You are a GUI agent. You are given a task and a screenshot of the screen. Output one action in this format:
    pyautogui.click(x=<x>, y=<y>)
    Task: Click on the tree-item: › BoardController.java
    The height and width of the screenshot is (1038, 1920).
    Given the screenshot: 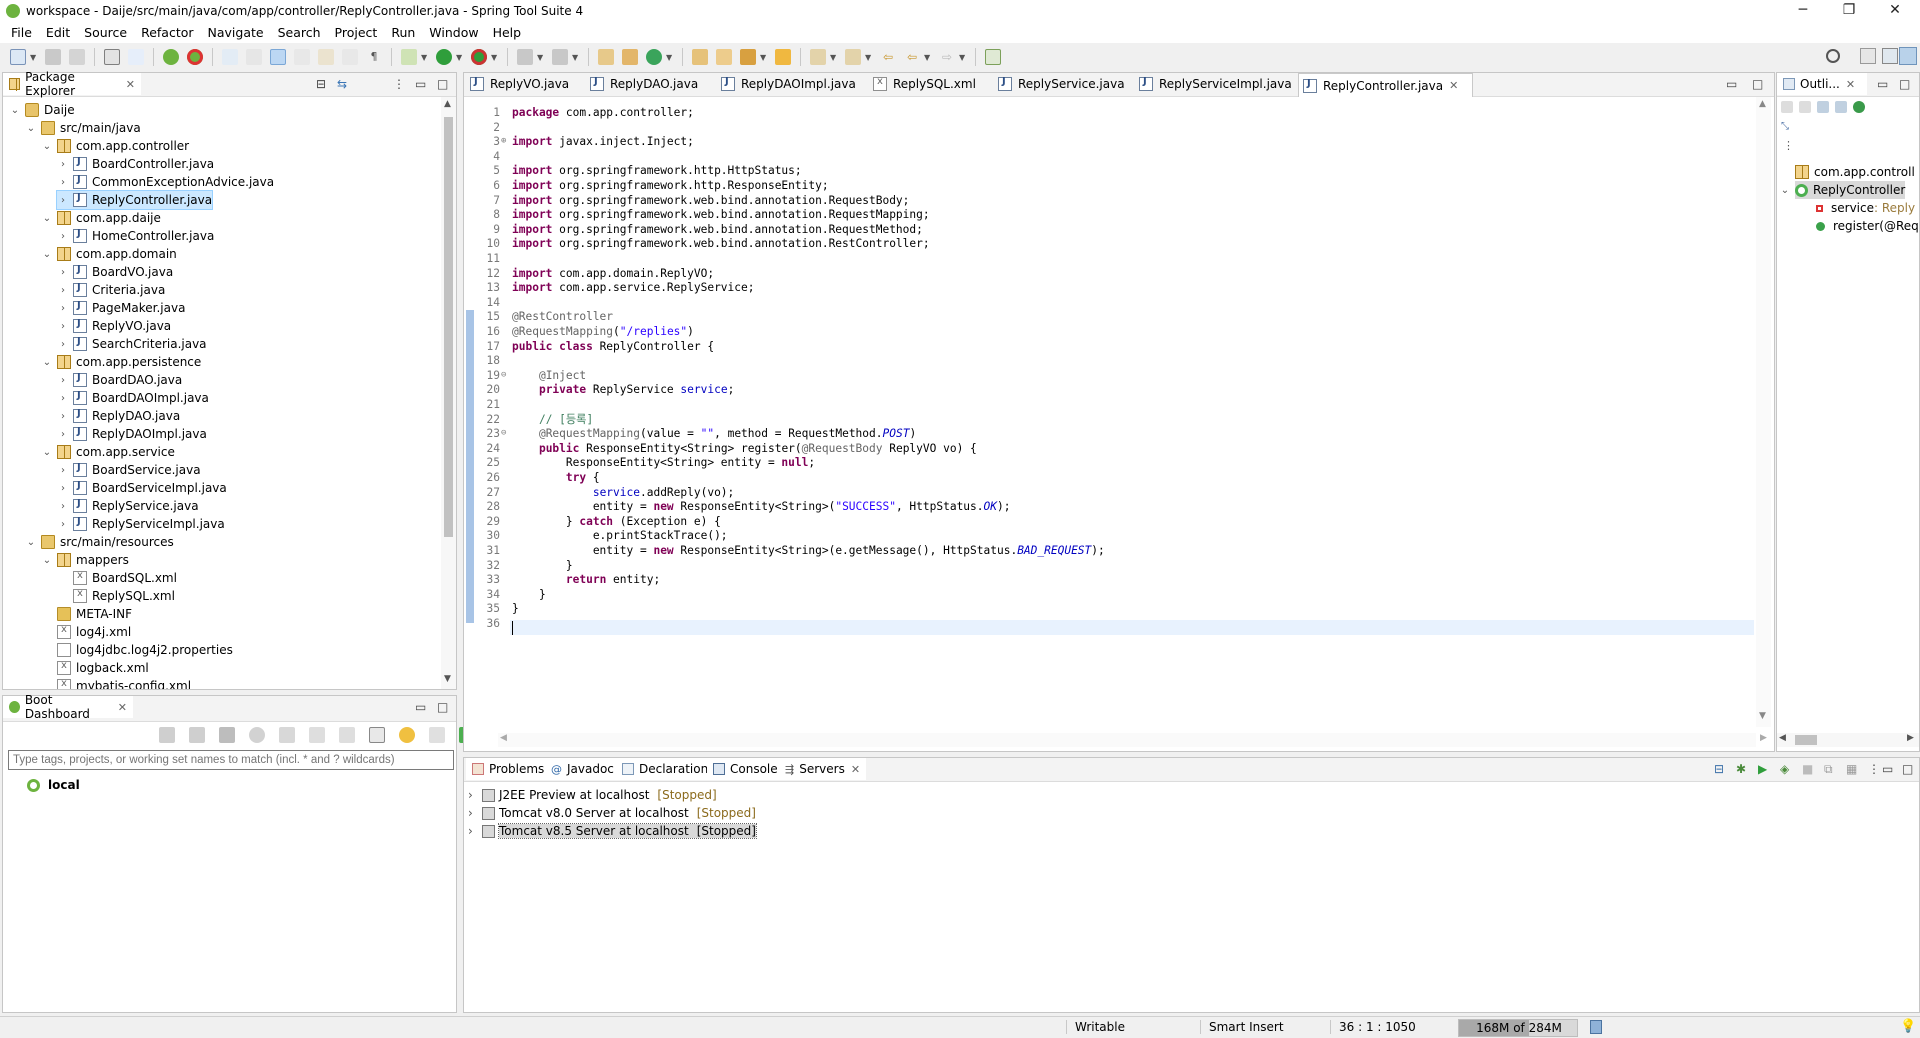 What is the action you would take?
    pyautogui.click(x=135, y=164)
    